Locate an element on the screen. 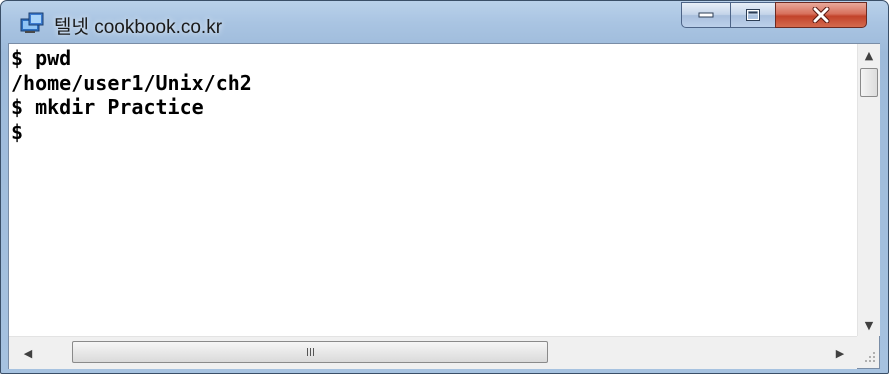 The image size is (889, 374). maximize-icon is located at coordinates (753, 15).